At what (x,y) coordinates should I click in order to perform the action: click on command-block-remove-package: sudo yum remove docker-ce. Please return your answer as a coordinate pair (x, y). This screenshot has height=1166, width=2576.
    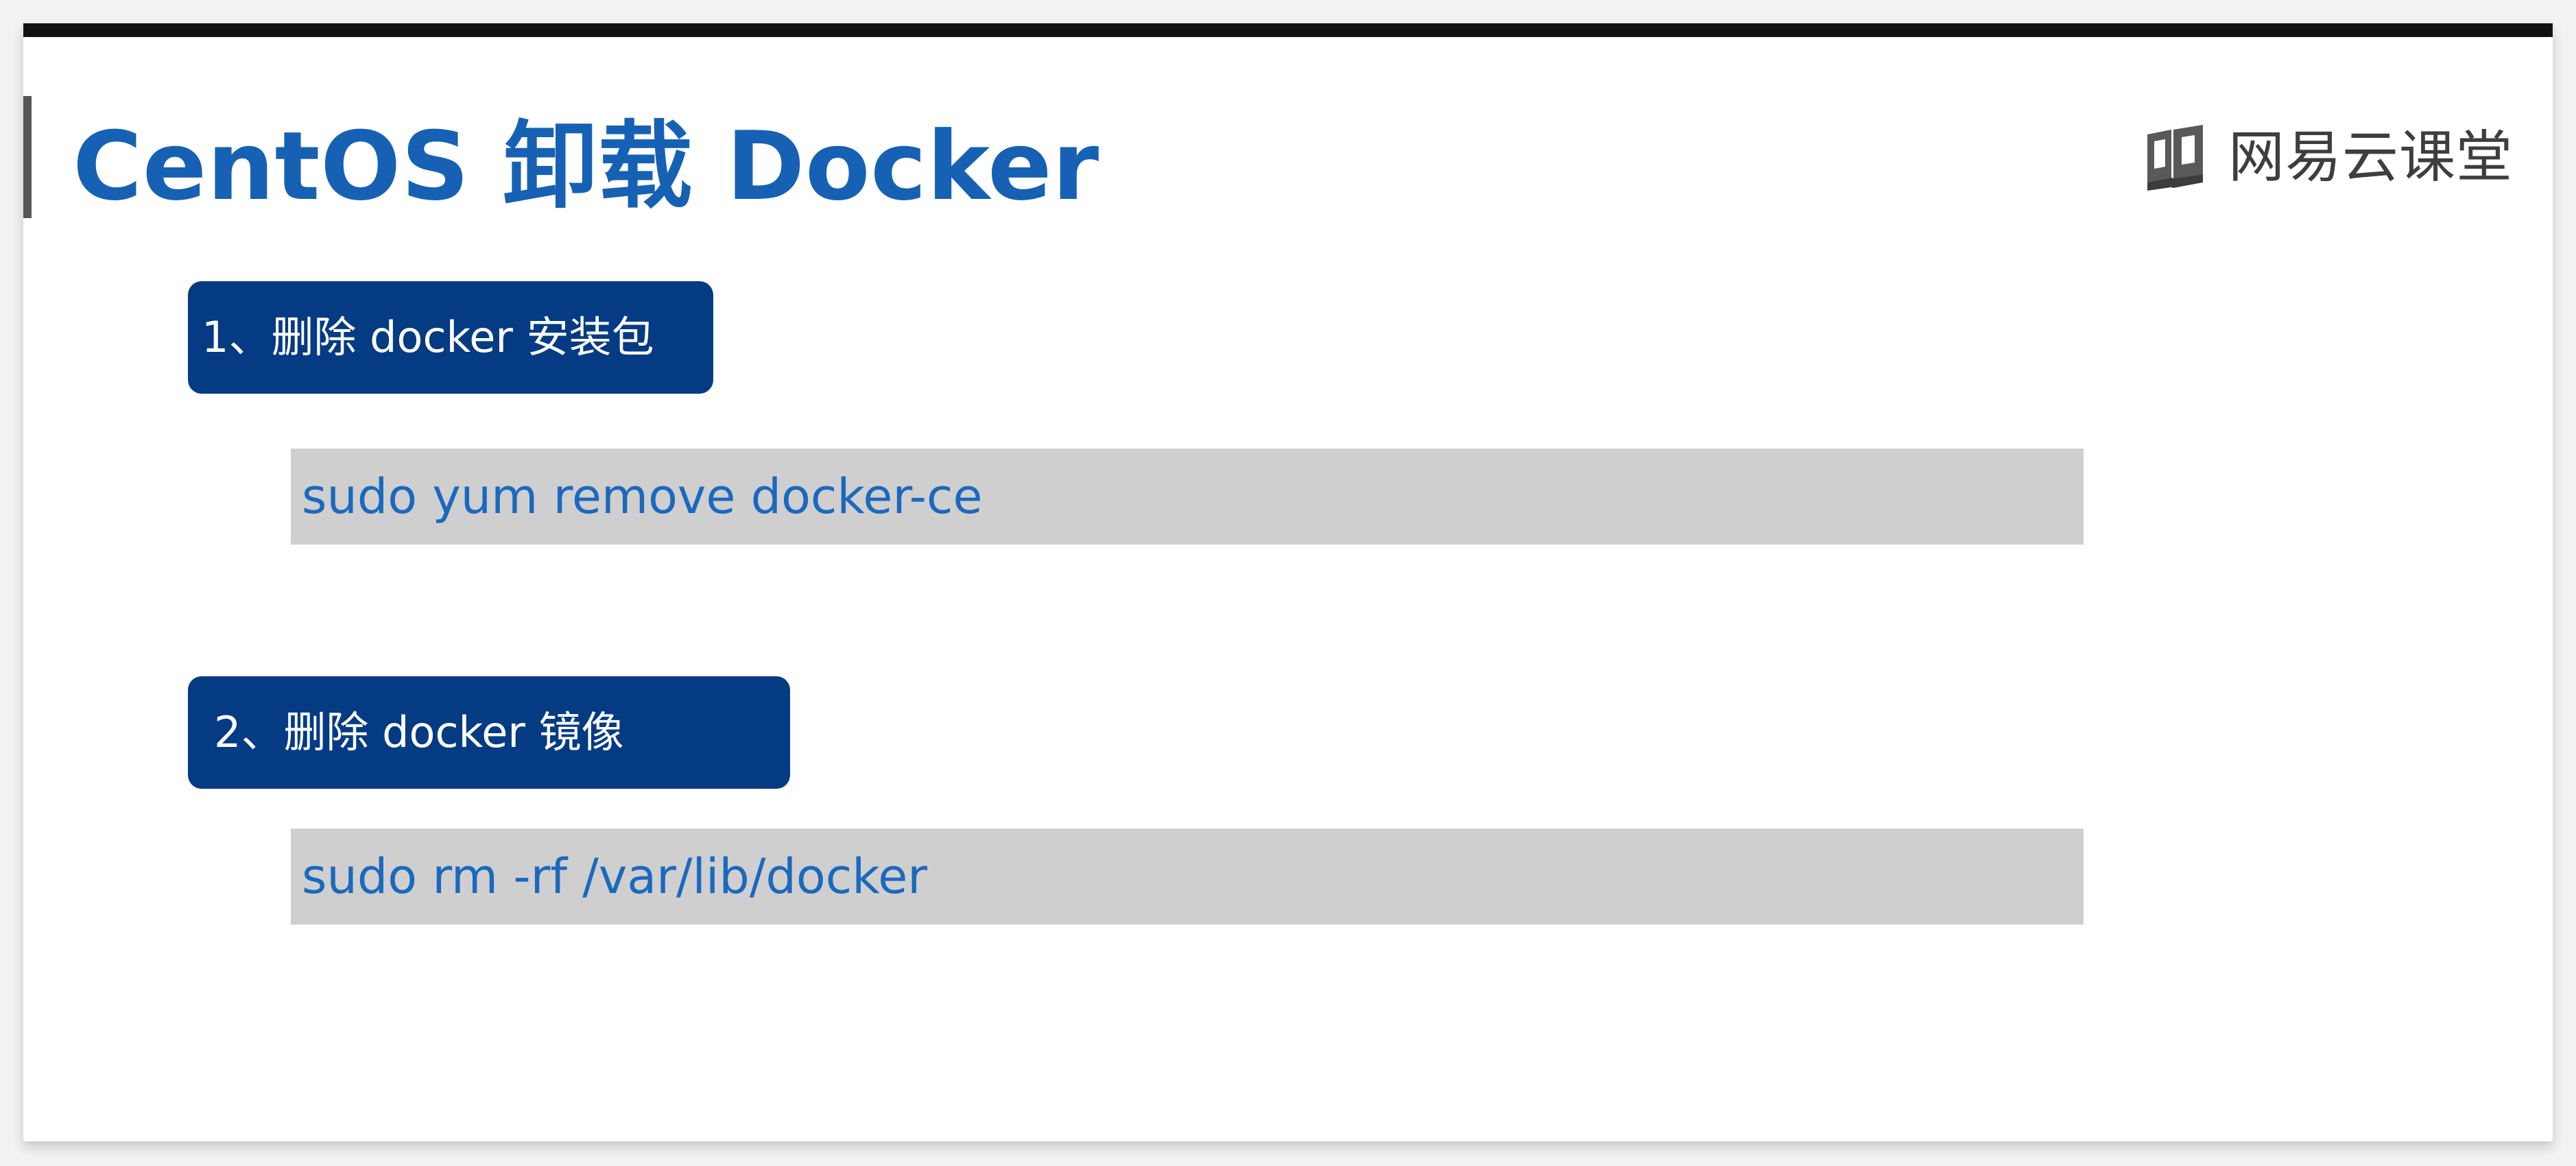
    Looking at the image, I should click on (1187, 497).